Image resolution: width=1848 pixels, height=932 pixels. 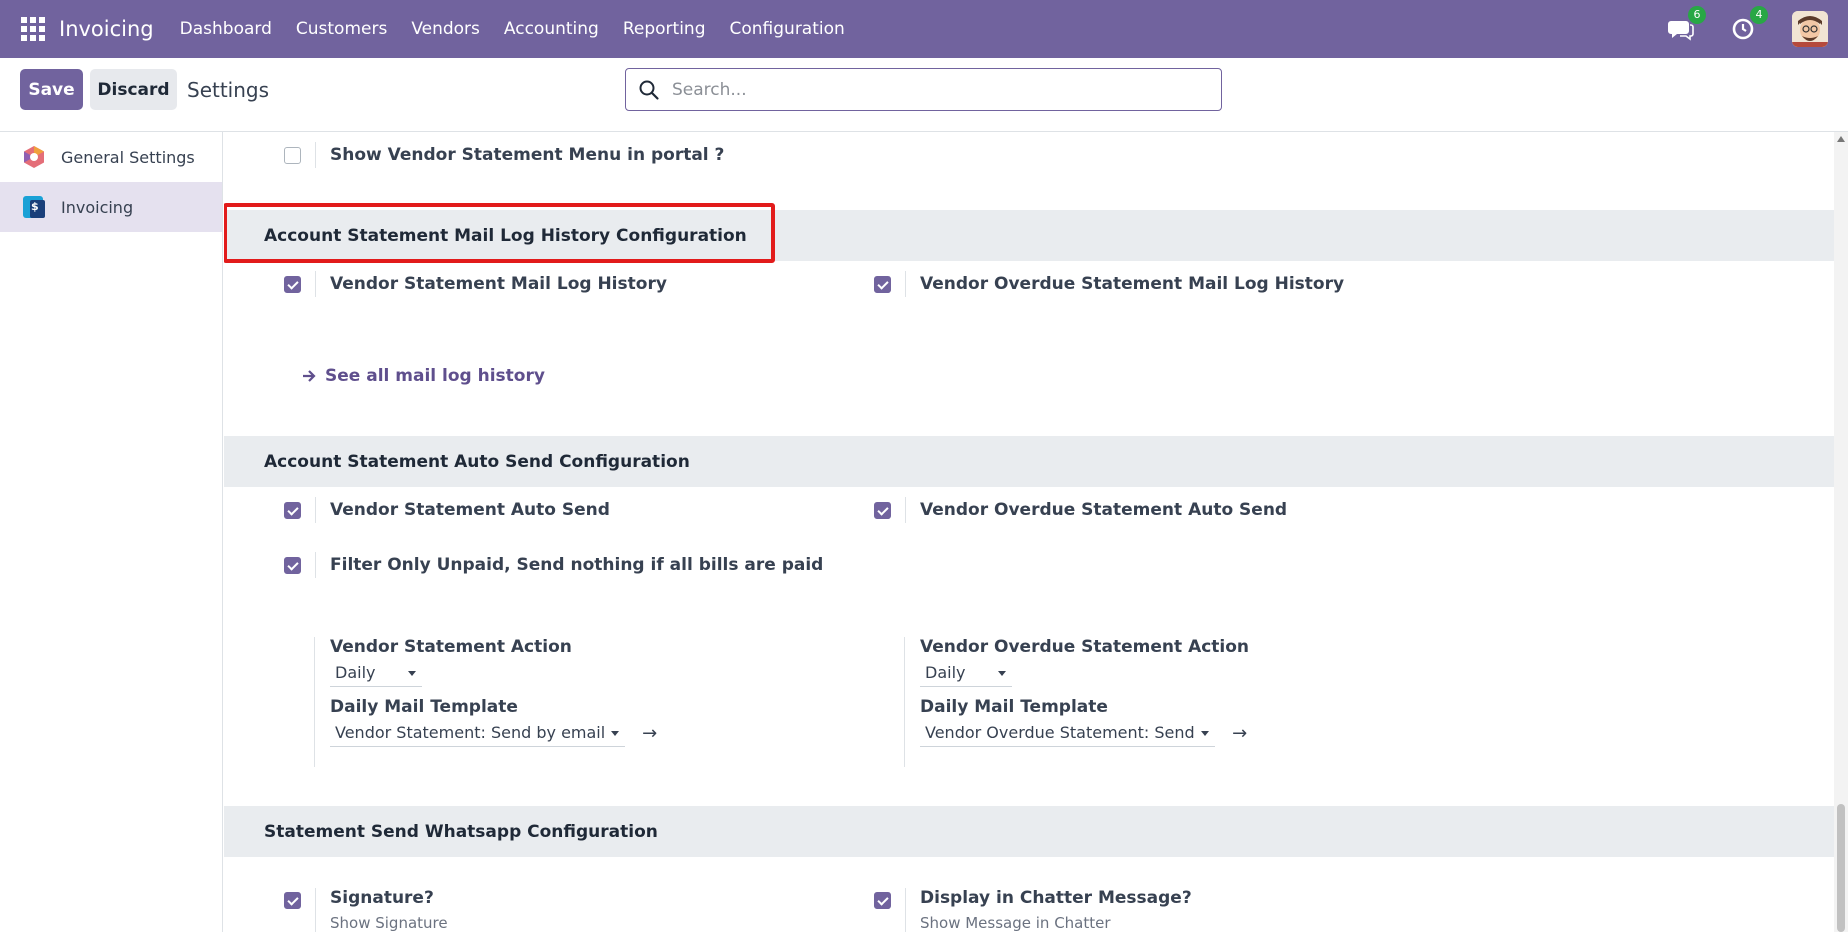 I want to click on overdue-template-label: Daily Mail Template, so click(x=1014, y=707).